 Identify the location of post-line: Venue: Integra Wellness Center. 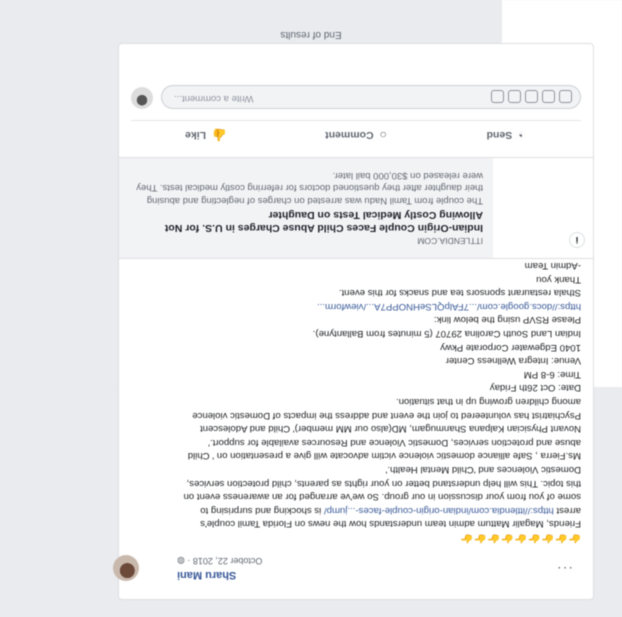
(513, 361).